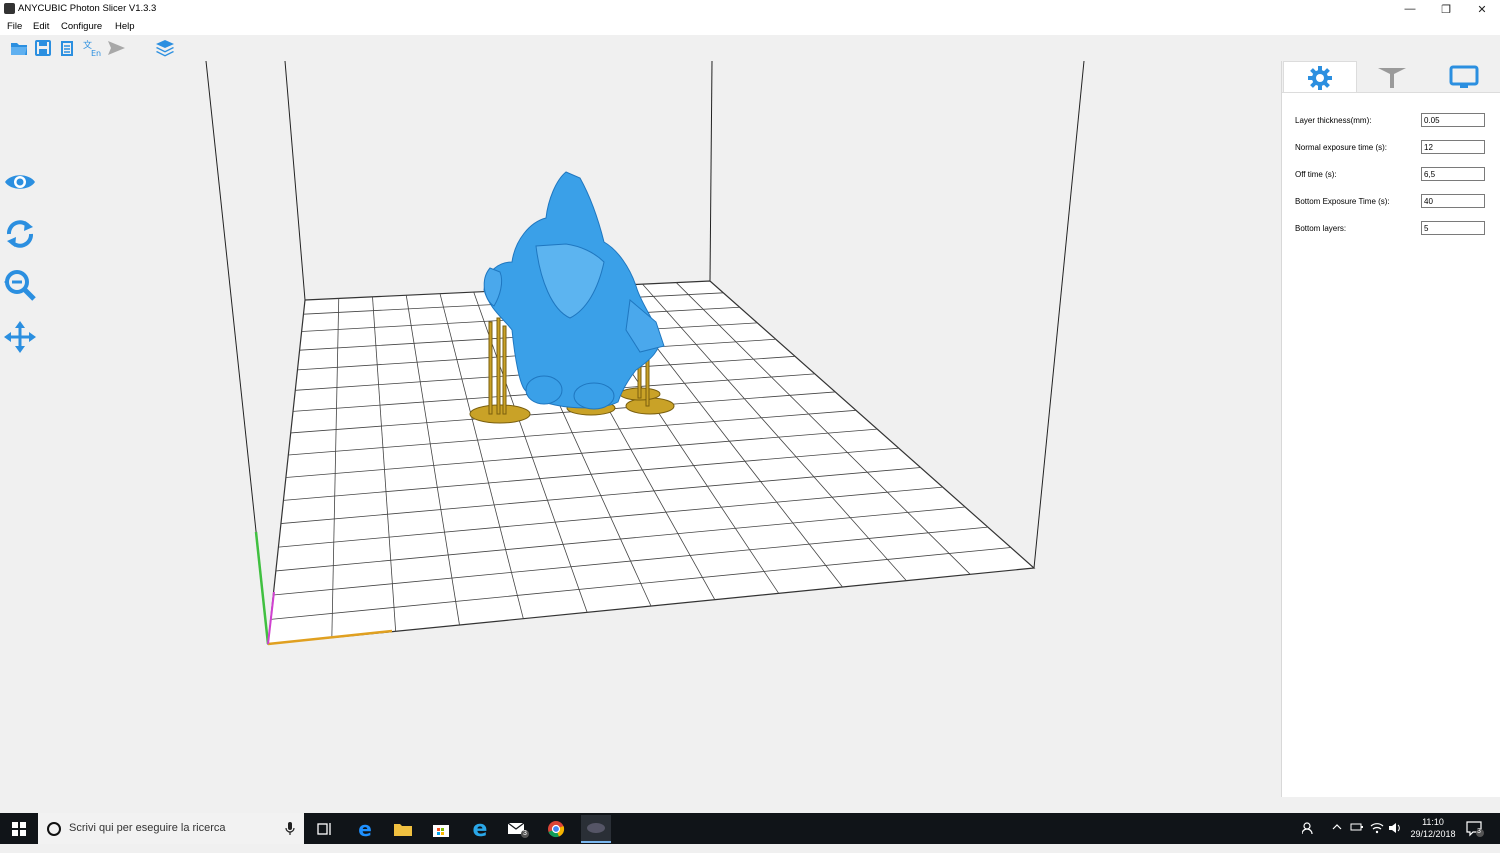 The image size is (1500, 853). I want to click on field-bottom-layers: Bottom layers:, so click(1395, 229).